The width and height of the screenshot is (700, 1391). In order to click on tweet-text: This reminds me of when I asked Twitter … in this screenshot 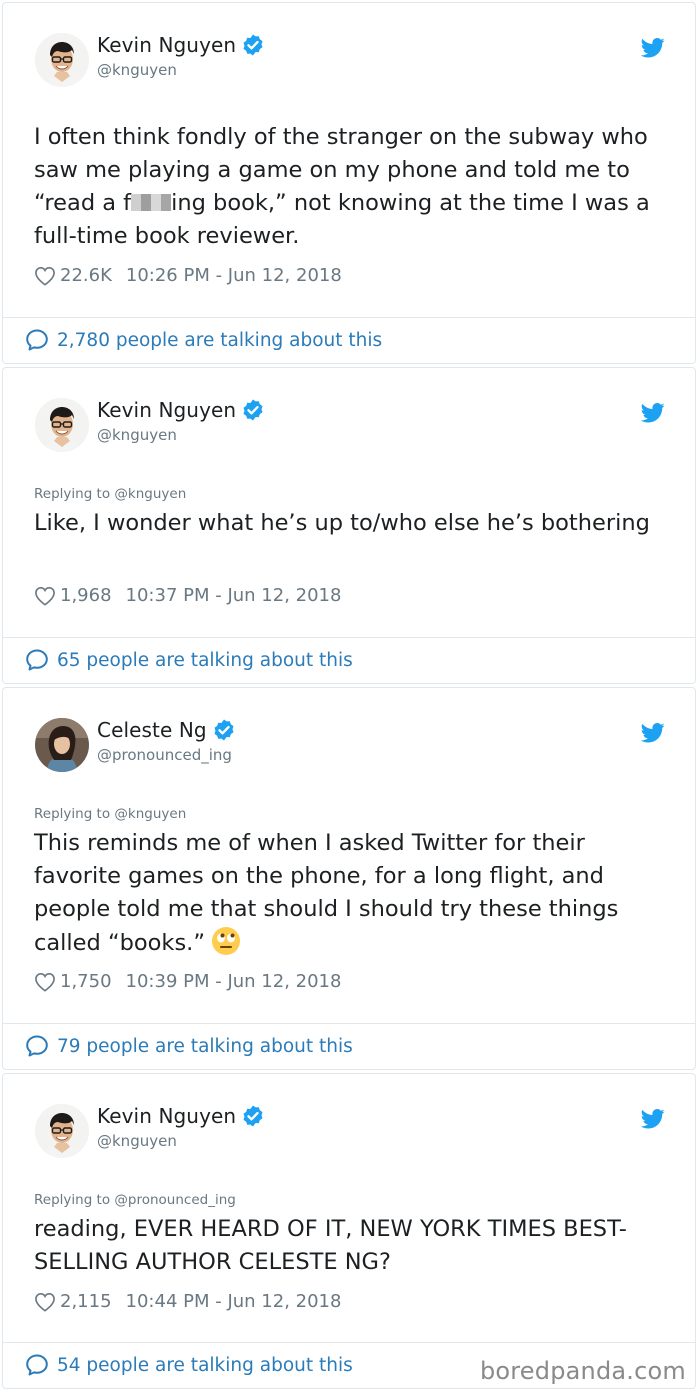, I will do `click(354, 893)`.